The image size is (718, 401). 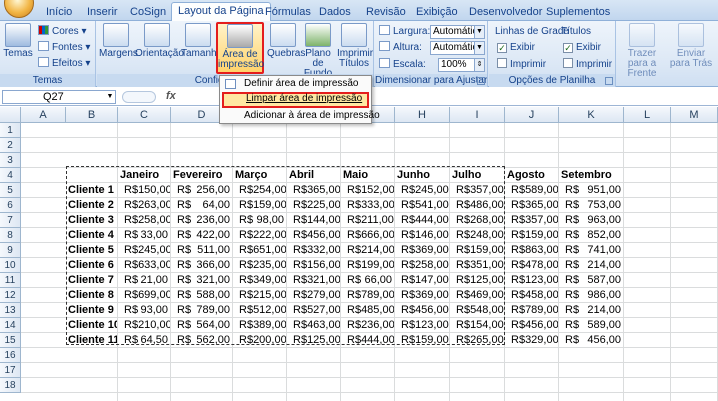 What do you see at coordinates (288, 12) in the screenshot?
I see `tab-formulas: Fórmulas` at bounding box center [288, 12].